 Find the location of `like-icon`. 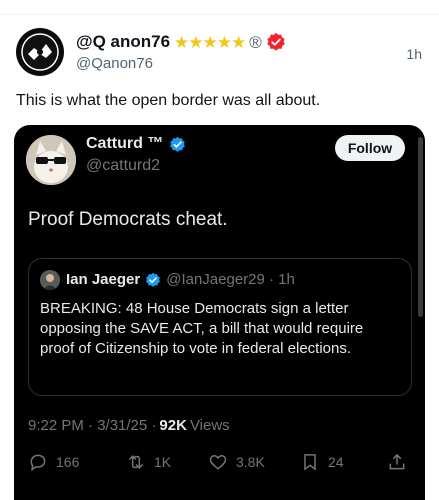

like-icon is located at coordinates (218, 462).